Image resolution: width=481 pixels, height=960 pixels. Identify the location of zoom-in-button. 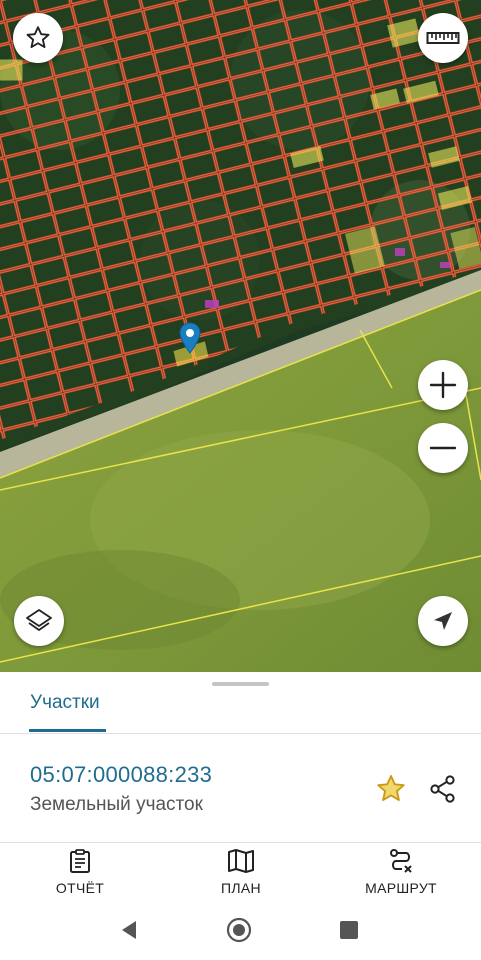
(443, 385).